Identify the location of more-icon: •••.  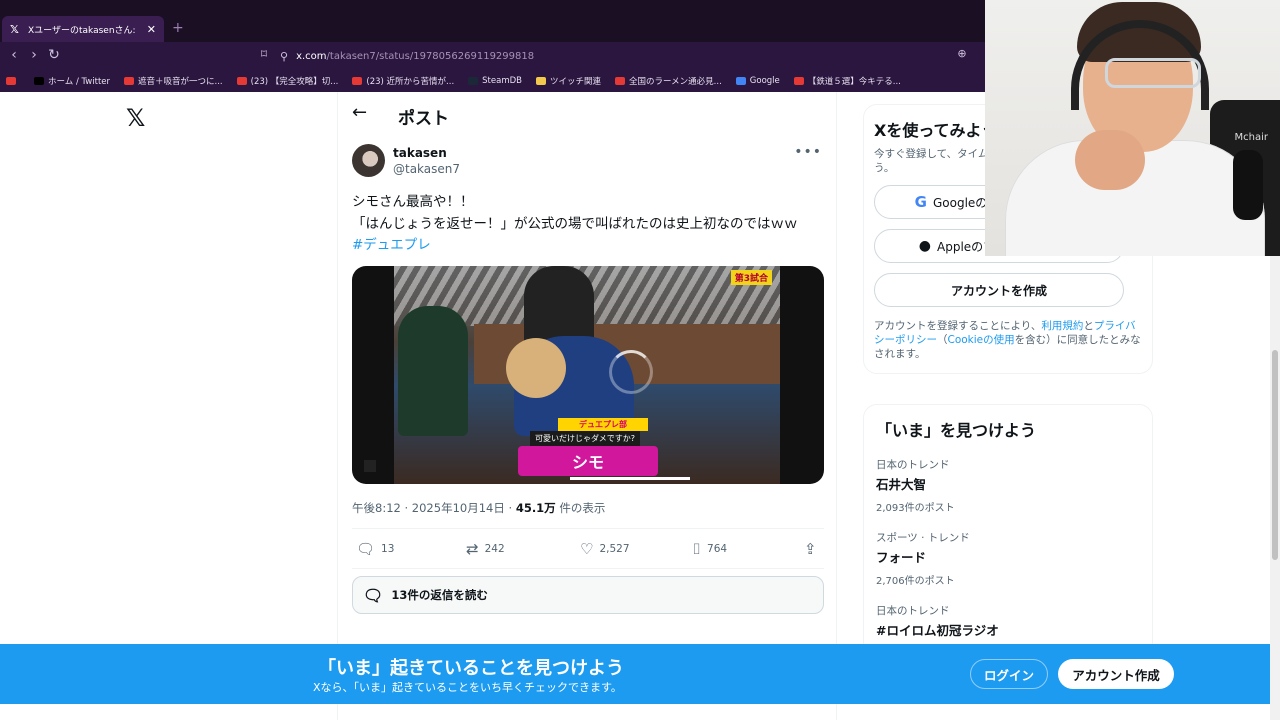
(808, 152).